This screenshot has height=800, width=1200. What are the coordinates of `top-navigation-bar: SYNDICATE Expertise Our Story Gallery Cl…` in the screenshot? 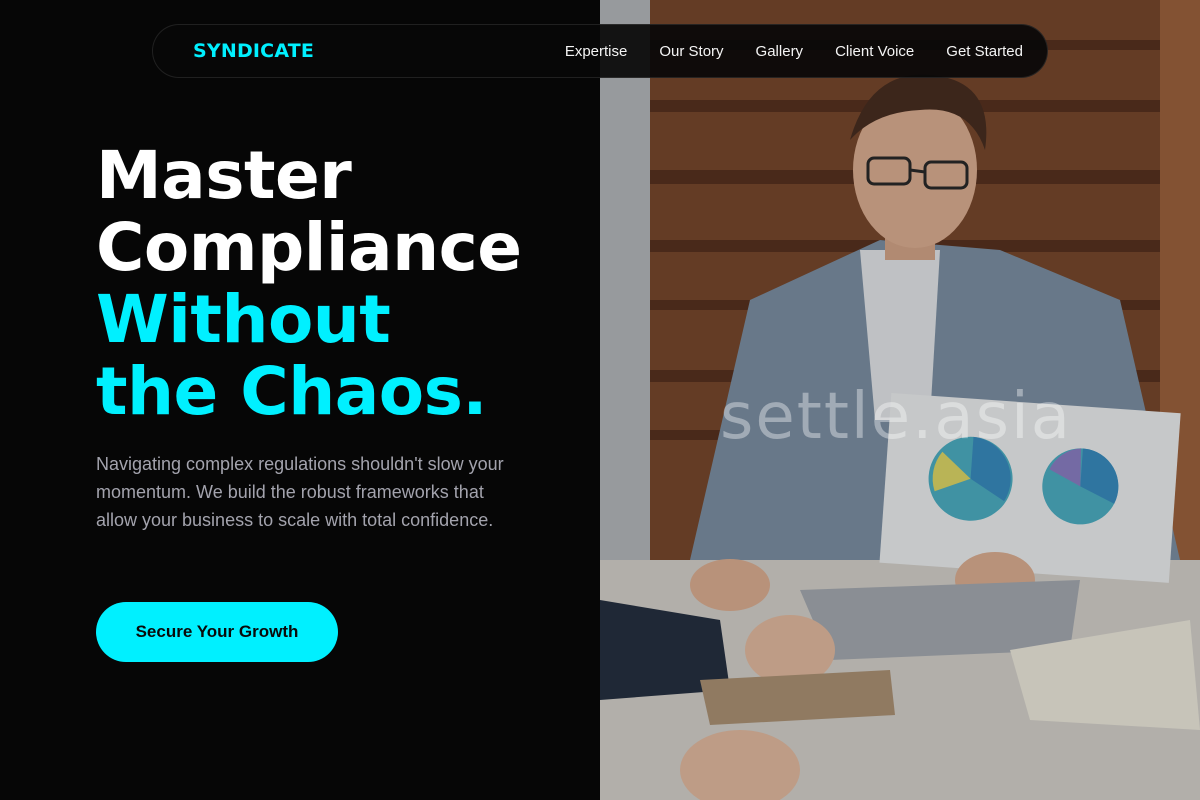 It's located at (600, 51).